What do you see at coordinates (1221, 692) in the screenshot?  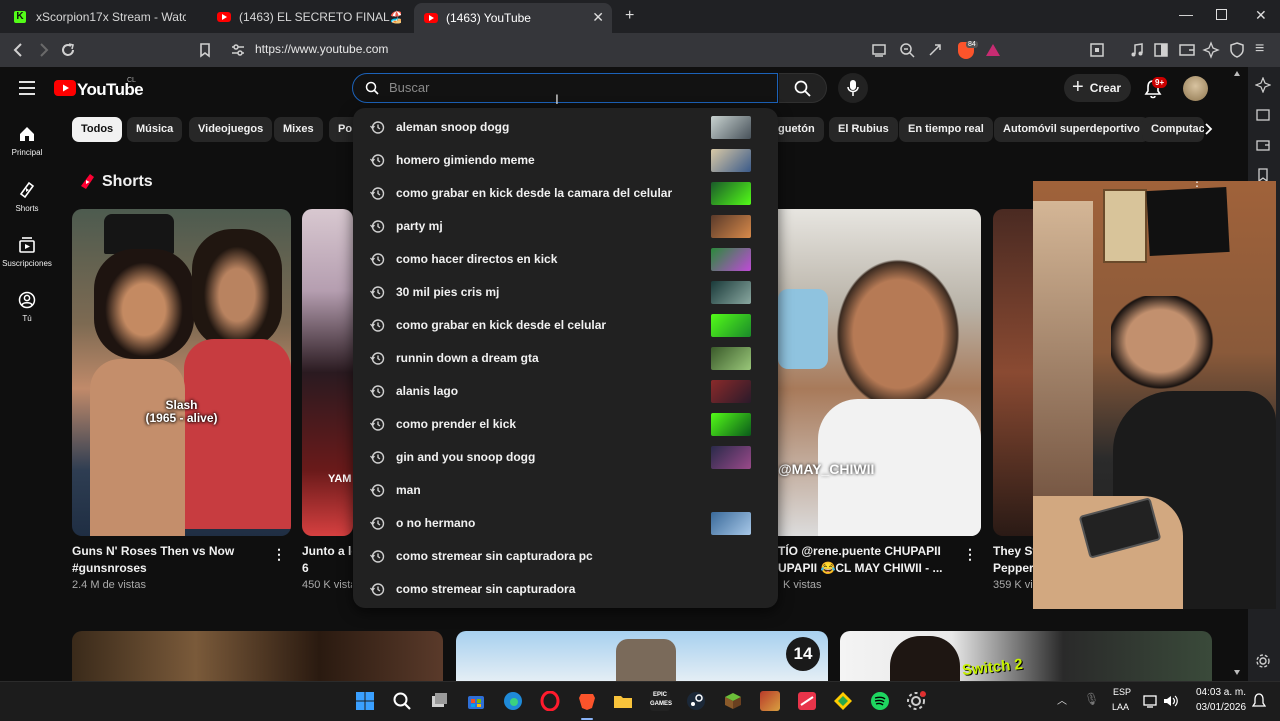 I see `clock-time: 04:03 a. m.` at bounding box center [1221, 692].